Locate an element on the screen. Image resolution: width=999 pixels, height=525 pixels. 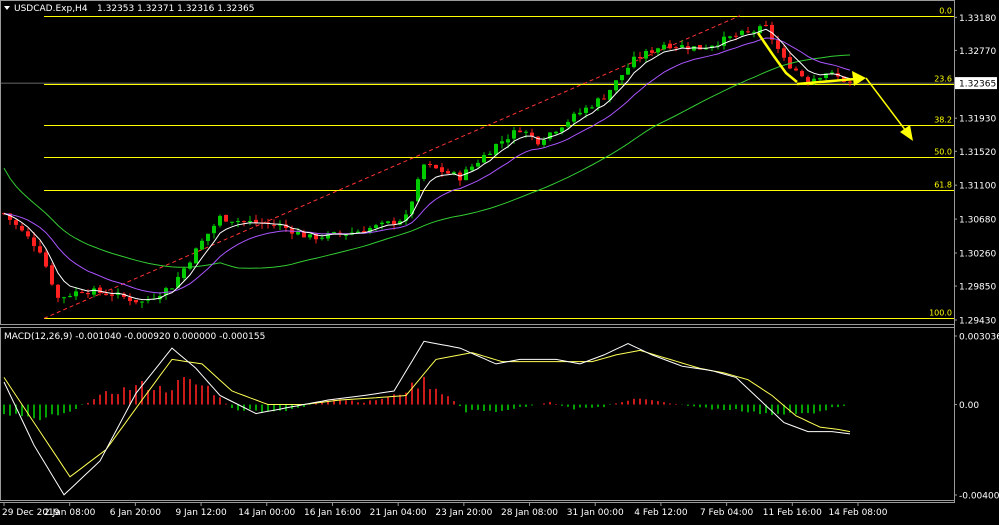
time-tick-label: 14 Feb 08:00 is located at coordinates (857, 513).